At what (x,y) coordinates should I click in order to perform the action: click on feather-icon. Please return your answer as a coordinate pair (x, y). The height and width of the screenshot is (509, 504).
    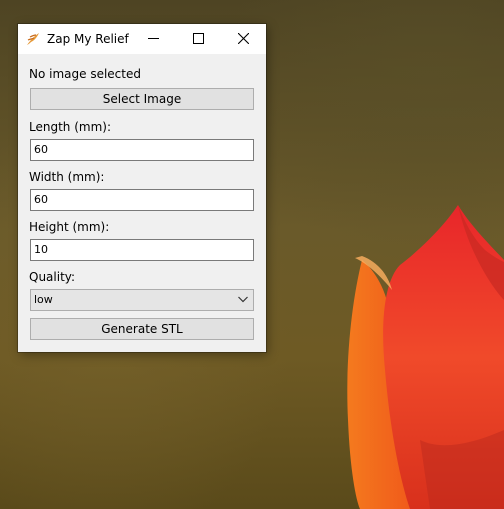
    Looking at the image, I should click on (33, 39).